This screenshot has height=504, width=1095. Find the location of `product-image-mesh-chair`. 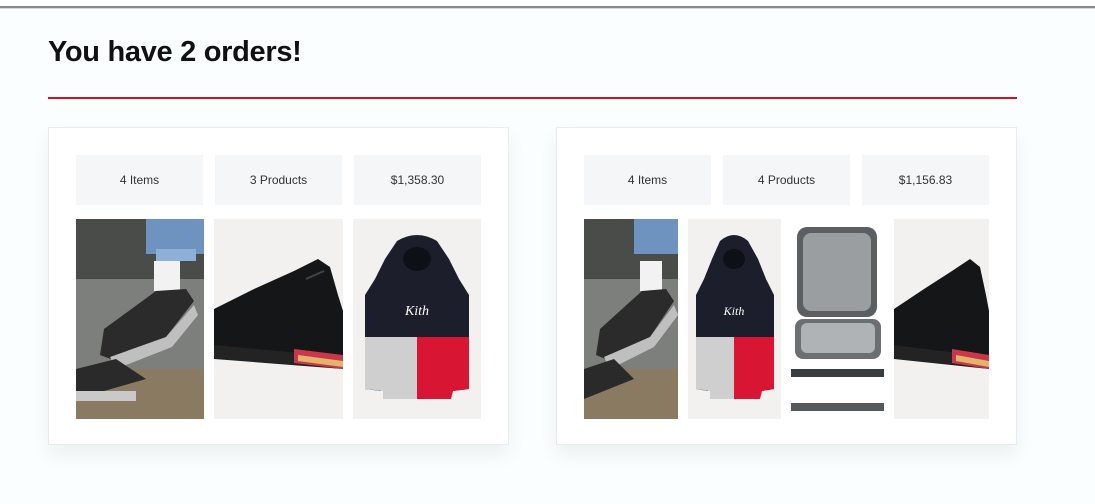

product-image-mesh-chair is located at coordinates (837, 319).